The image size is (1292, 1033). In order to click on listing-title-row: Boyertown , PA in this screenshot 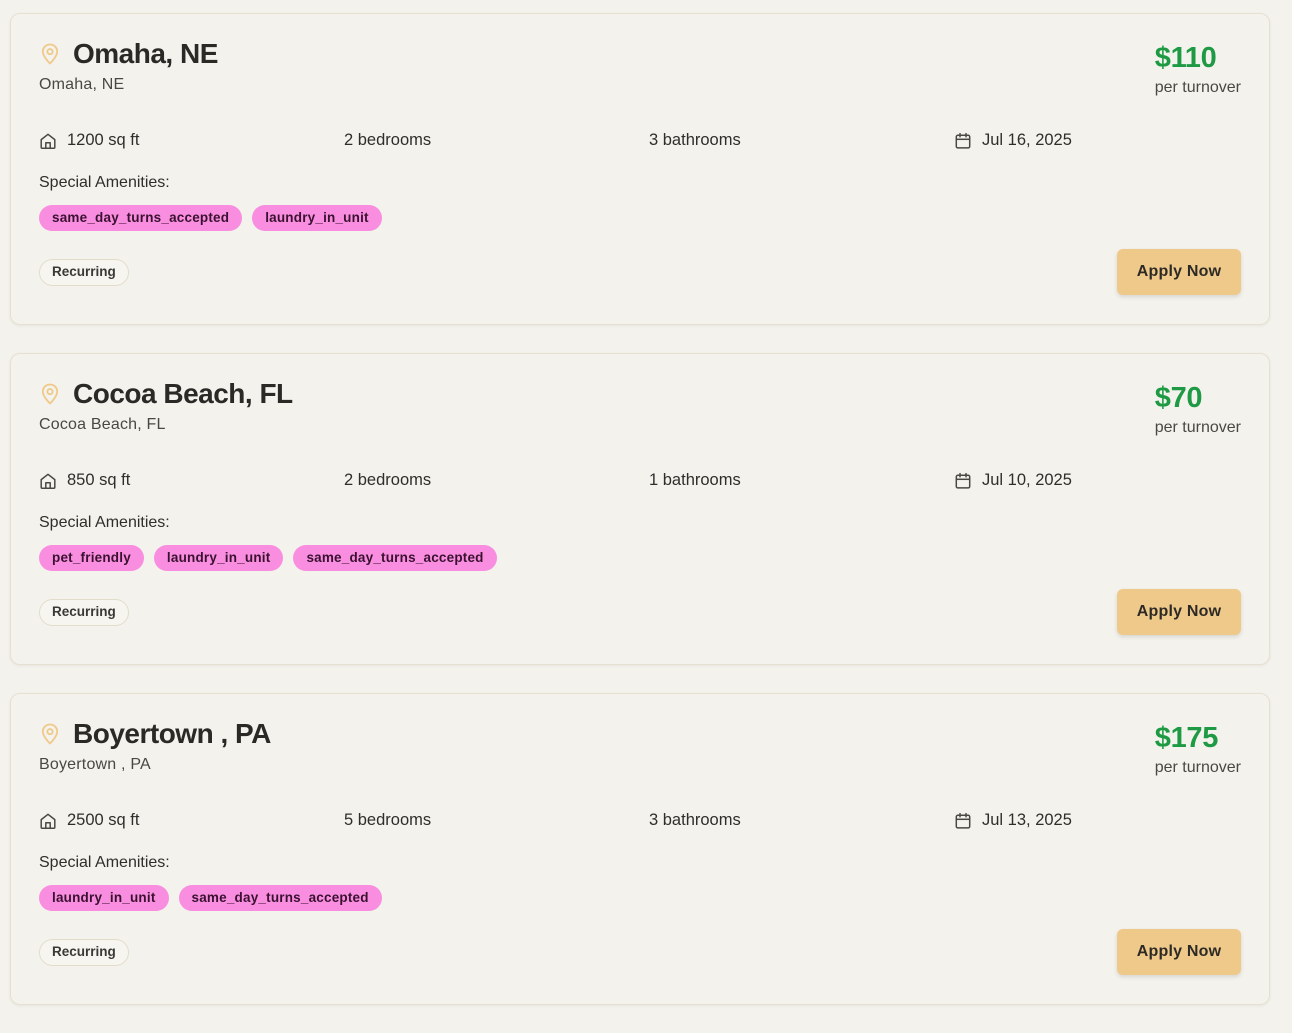, I will do `click(155, 734)`.